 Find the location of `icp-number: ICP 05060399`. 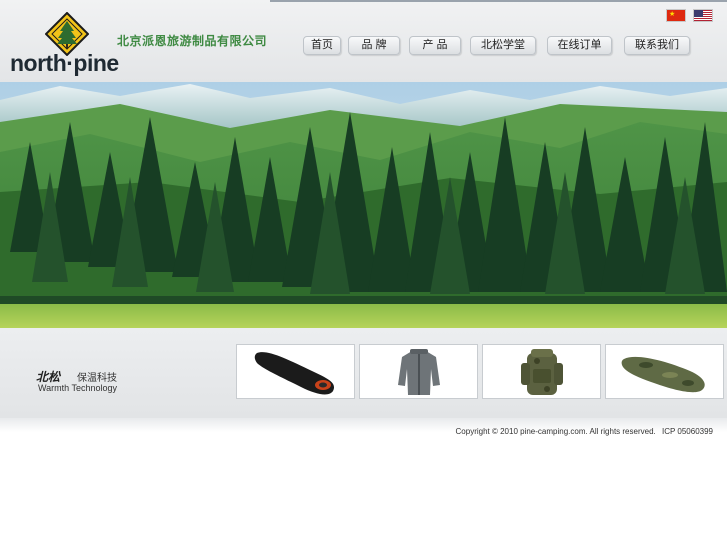

icp-number: ICP 05060399 is located at coordinates (687, 431).